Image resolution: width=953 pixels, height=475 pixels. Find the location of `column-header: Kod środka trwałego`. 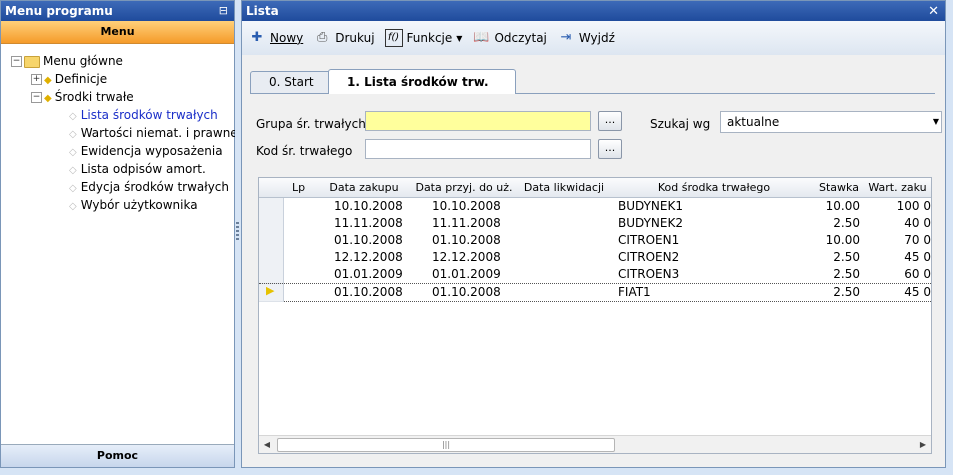

column-header: Kod środka trwałego is located at coordinates (714, 188).